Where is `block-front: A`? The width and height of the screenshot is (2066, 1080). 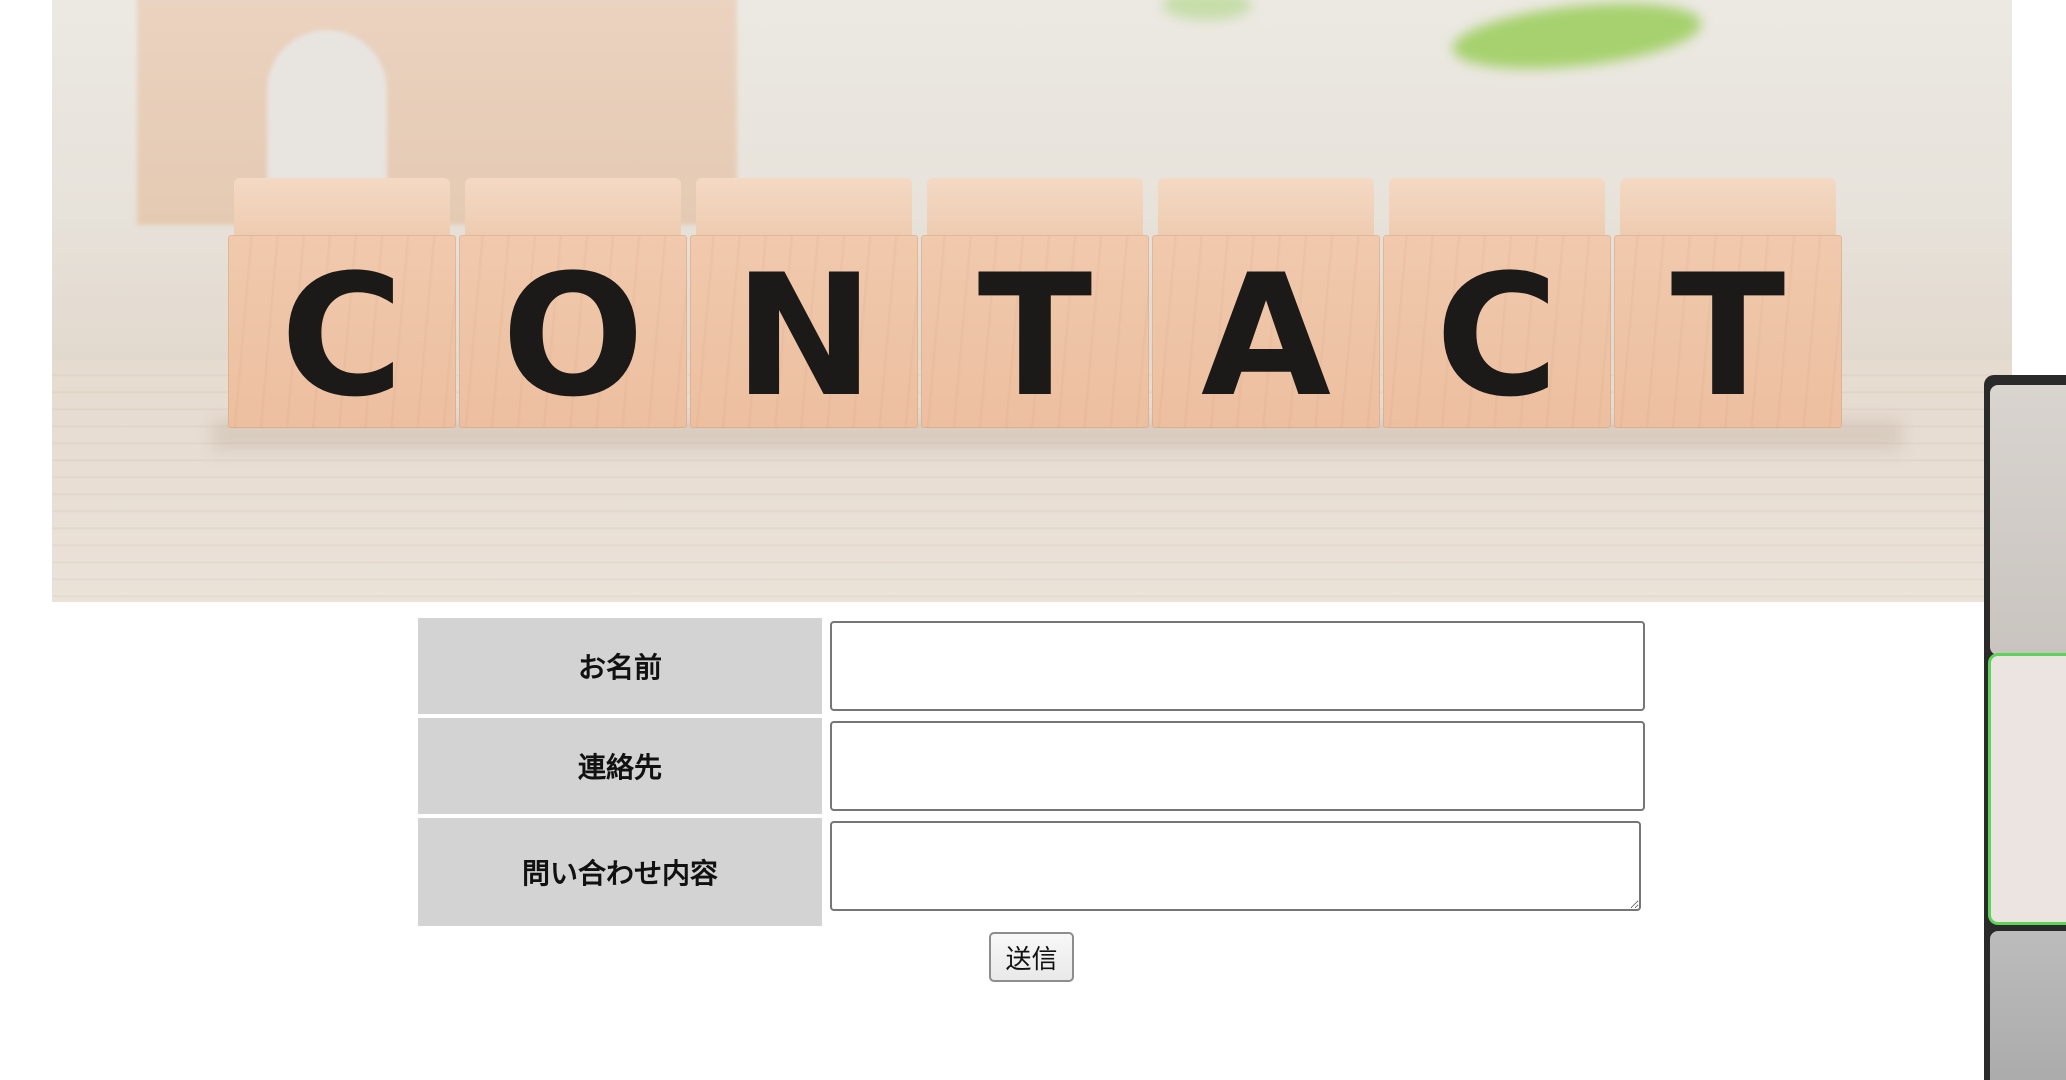 block-front: A is located at coordinates (1266, 331).